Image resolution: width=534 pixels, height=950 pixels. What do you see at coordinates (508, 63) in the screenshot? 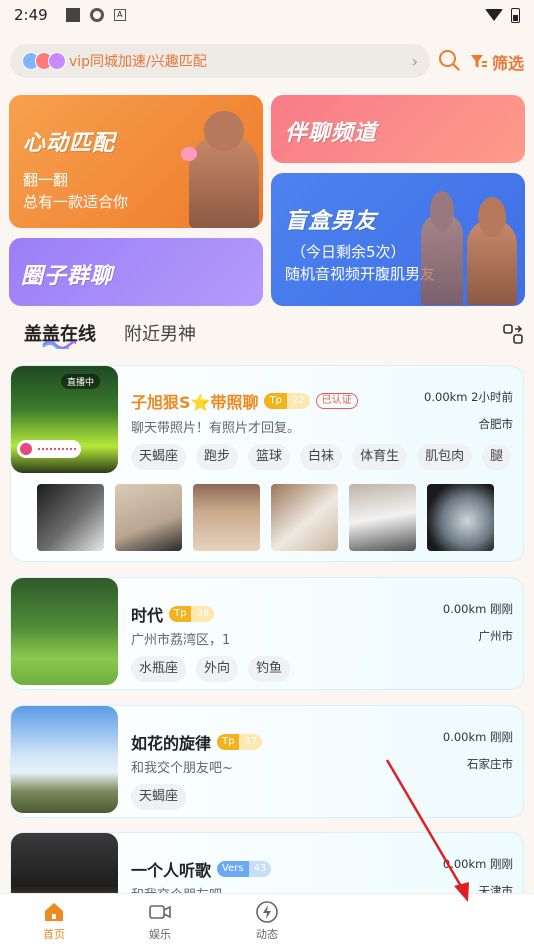
I see `filter-label: 筛选` at bounding box center [508, 63].